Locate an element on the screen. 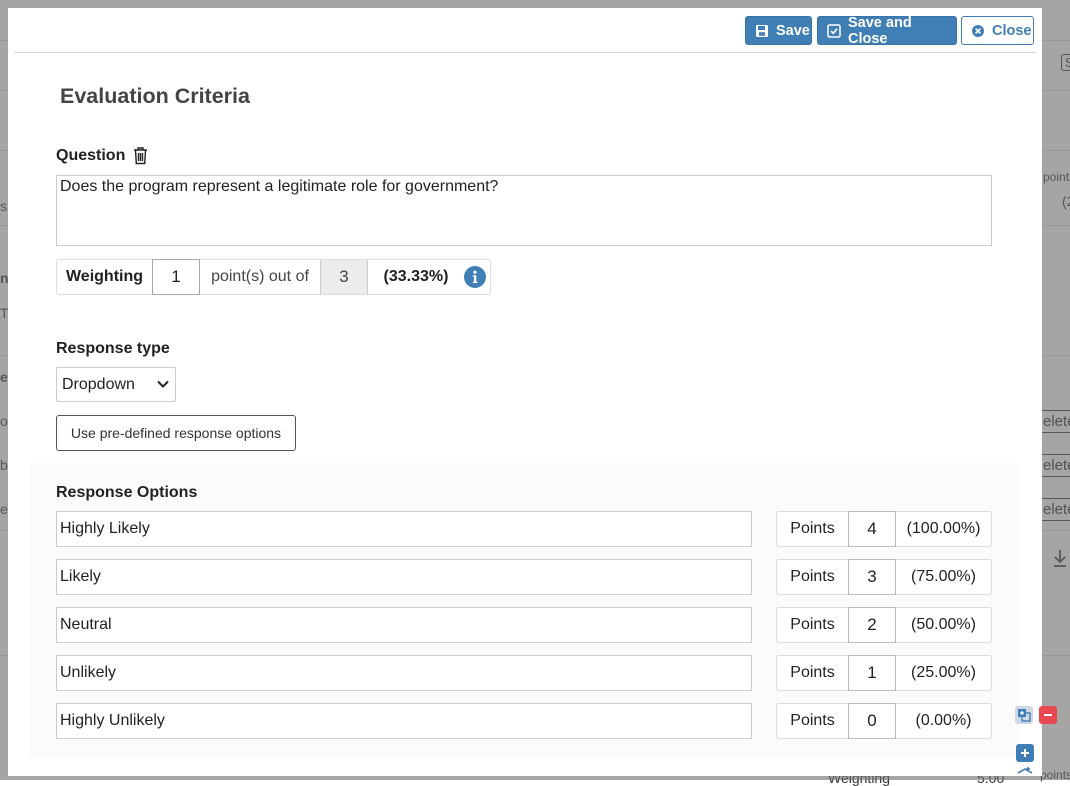 This screenshot has height=786, width=1070. weighting-group: Weighting 1 point(s) out of 3 (33.33%) is located at coordinates (273, 277).